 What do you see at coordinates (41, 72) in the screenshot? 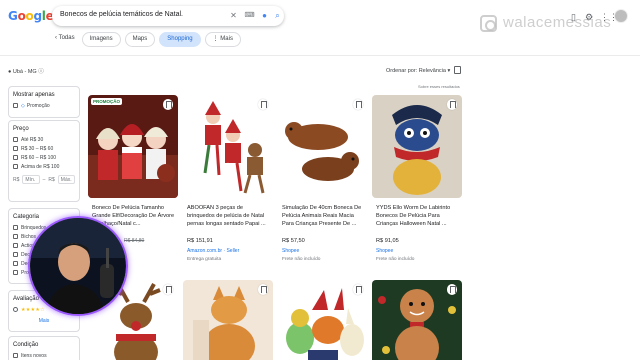
I see `help-icon: ⓘ` at bounding box center [41, 72].